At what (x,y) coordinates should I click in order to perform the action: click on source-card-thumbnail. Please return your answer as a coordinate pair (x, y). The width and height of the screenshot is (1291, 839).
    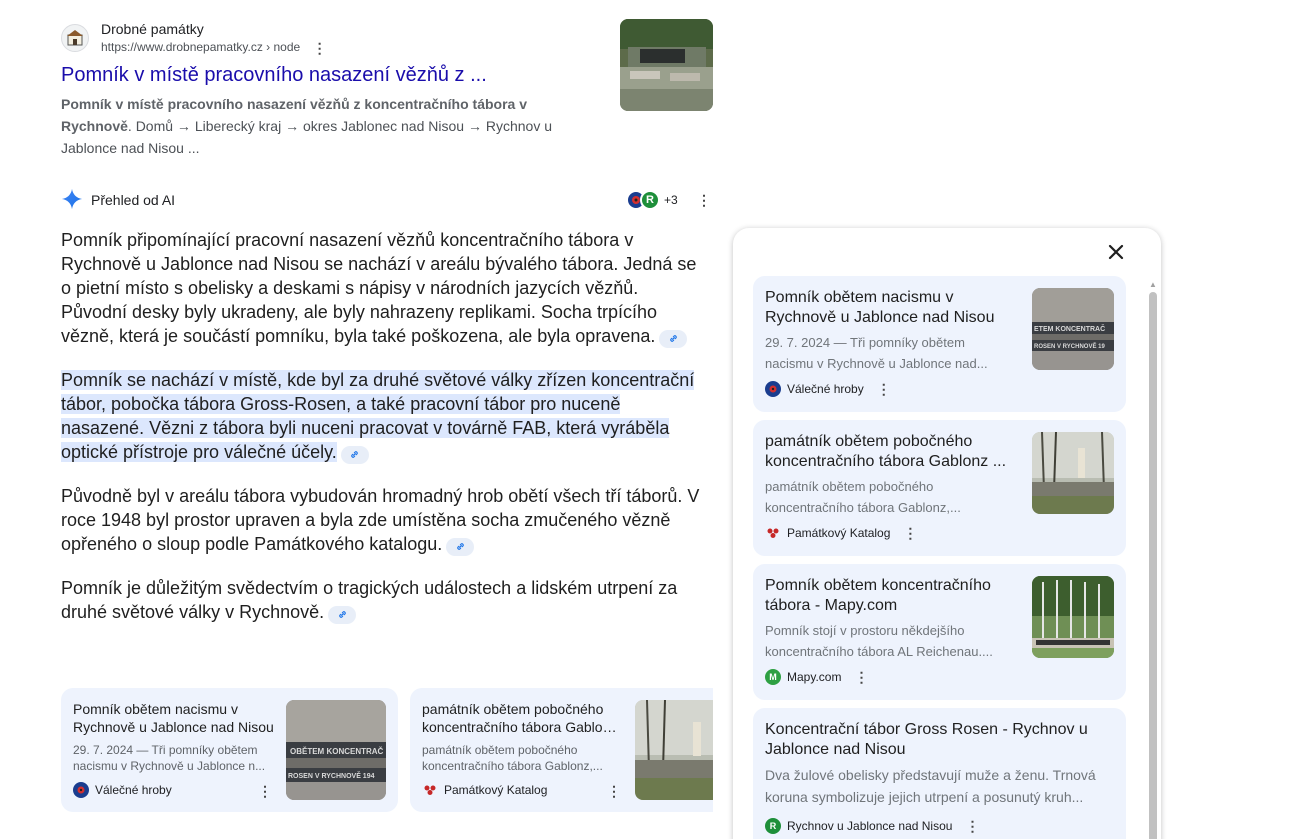
    Looking at the image, I should click on (674, 750).